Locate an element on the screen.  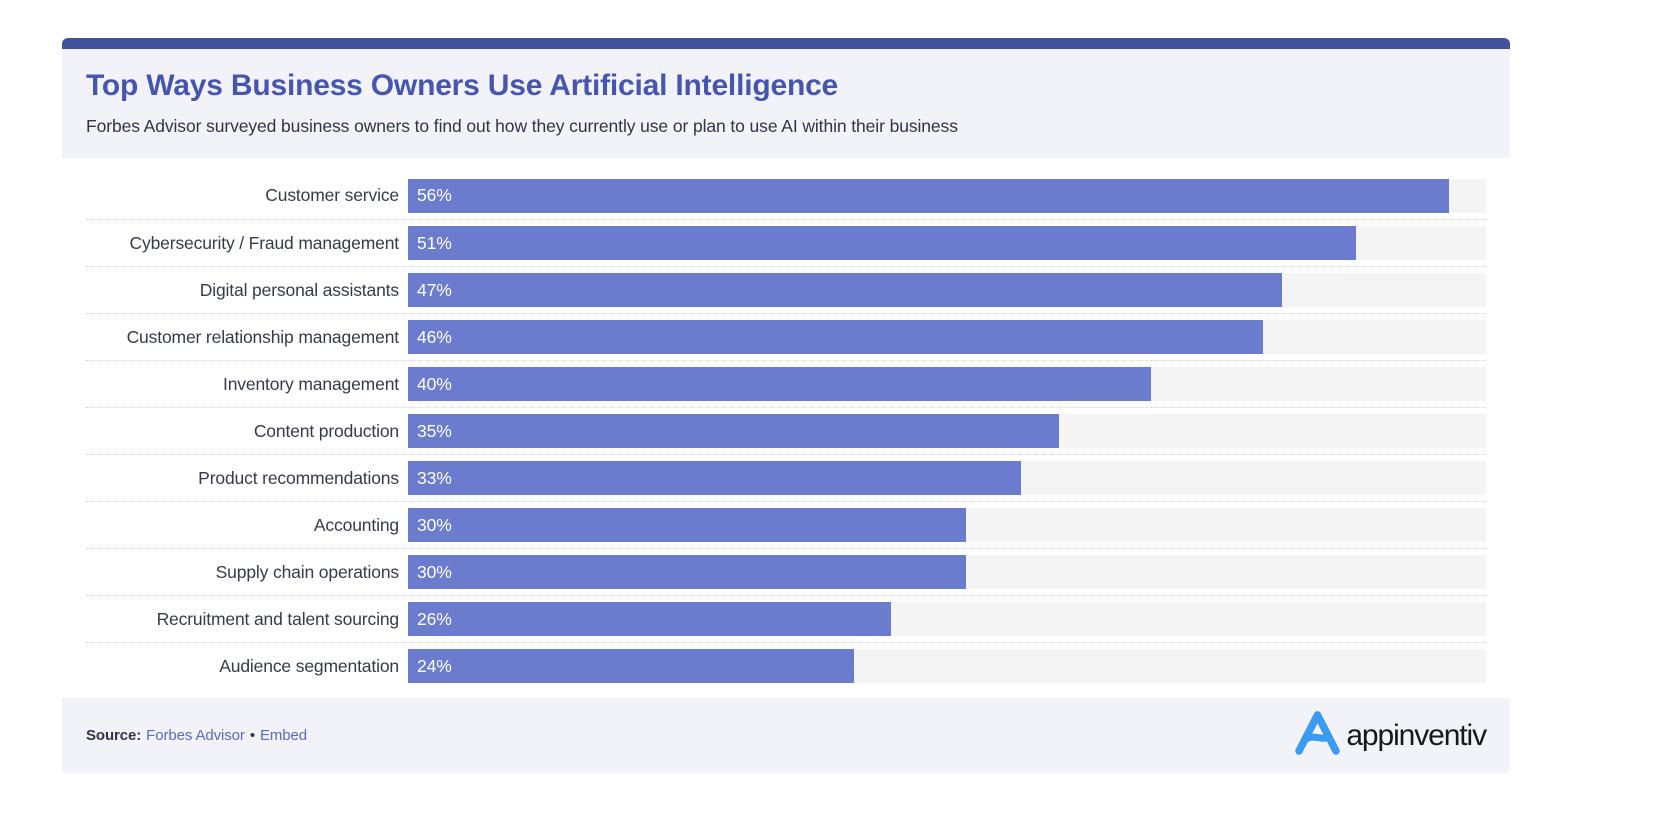
bar-track: 56% is located at coordinates (947, 195).